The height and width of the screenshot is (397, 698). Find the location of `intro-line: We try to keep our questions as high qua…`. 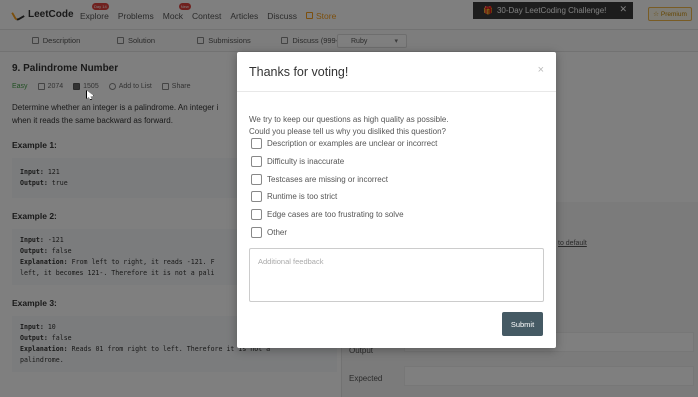

intro-line: We try to keep our questions as high qua… is located at coordinates (349, 119).